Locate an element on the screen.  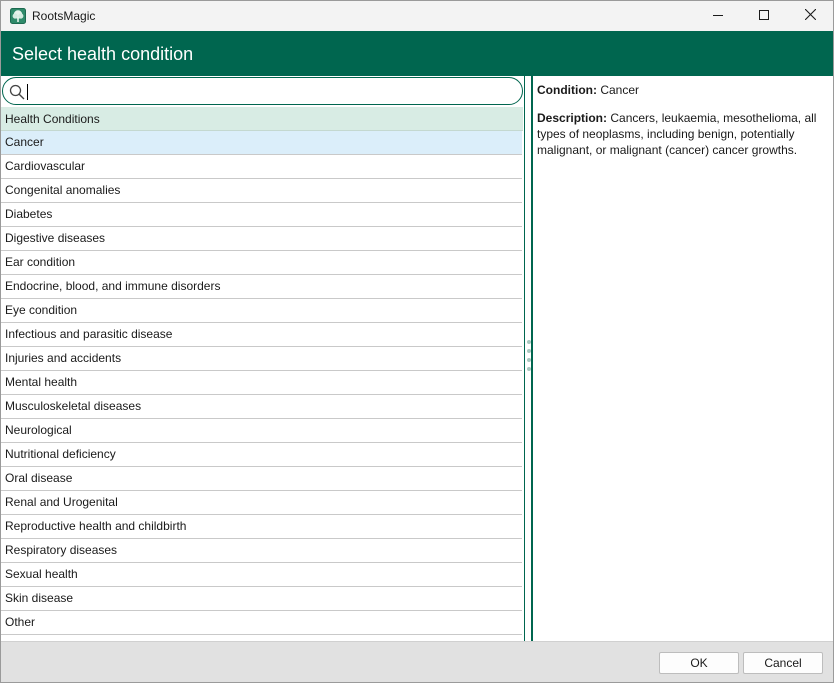
title-bar: RootsMagic is located at coordinates (417, 16).